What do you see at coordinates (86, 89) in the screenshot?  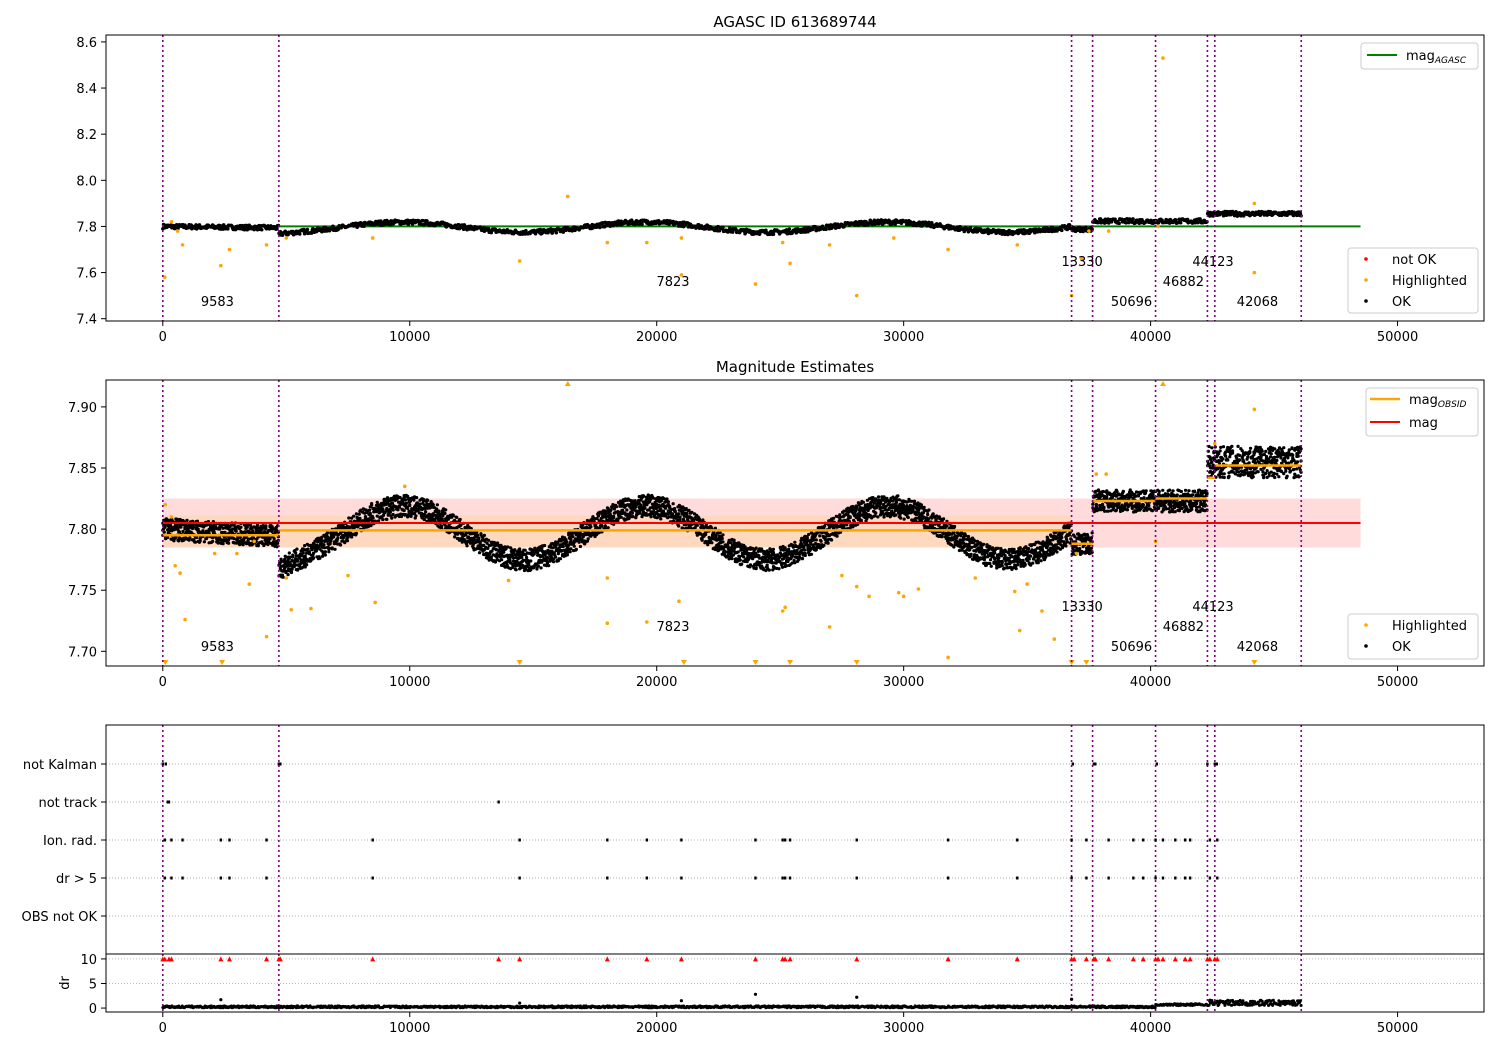 I see `y-tick-label: 8.4` at bounding box center [86, 89].